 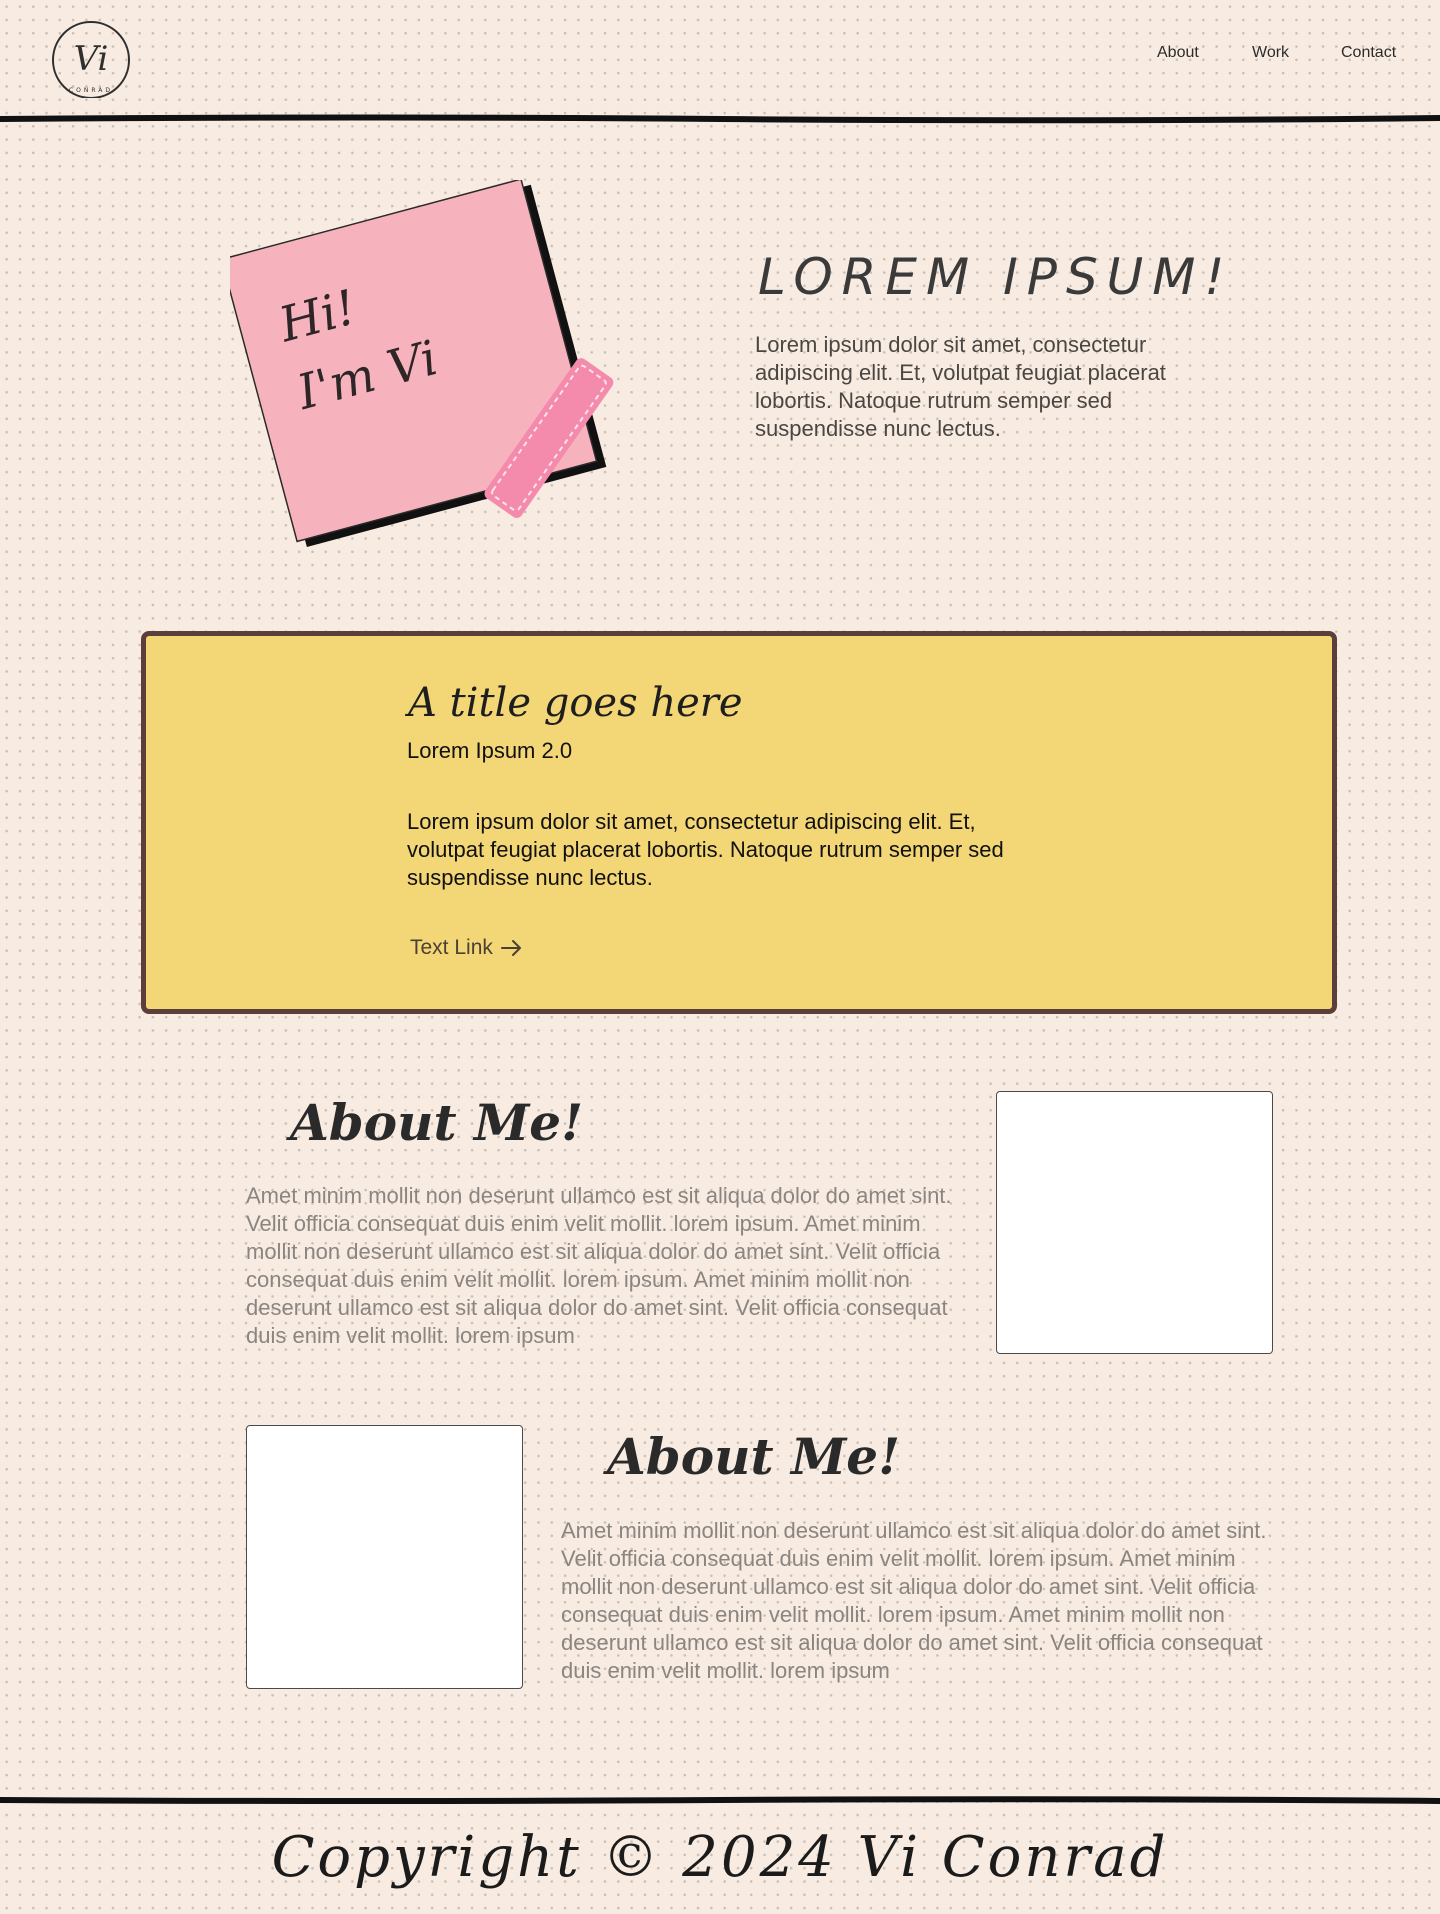 I want to click on header-divider, so click(x=720, y=119).